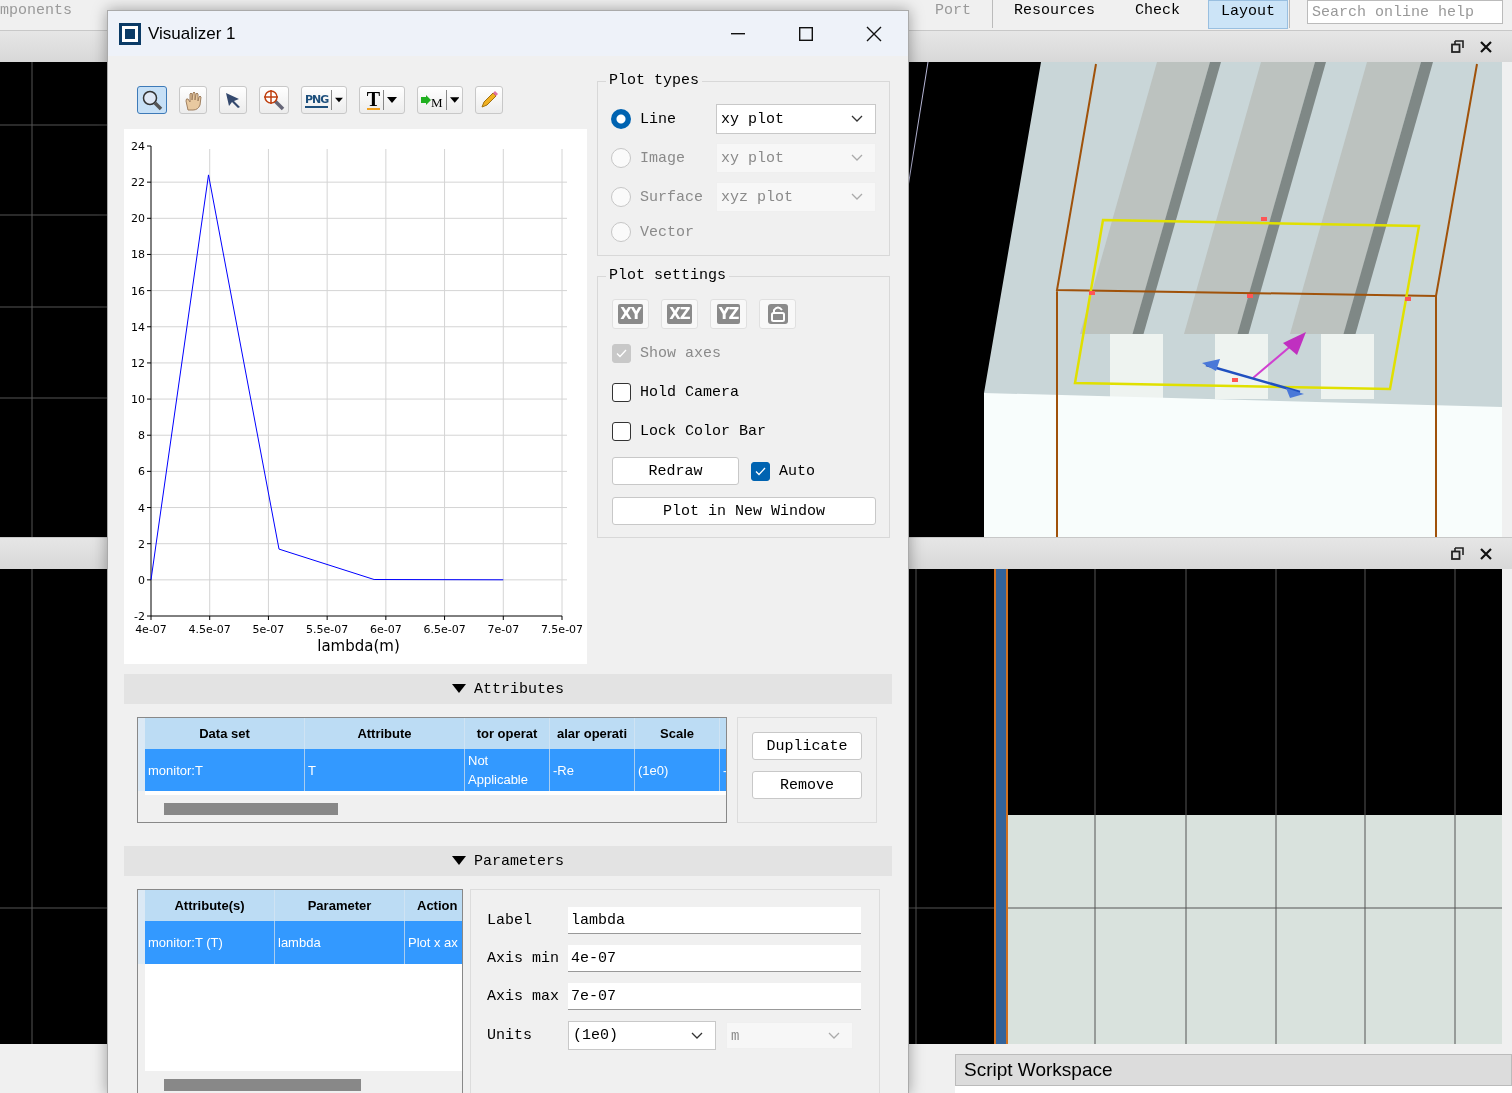  Describe the element at coordinates (138, 255) in the screenshot. I see `tick-label: 18` at that location.